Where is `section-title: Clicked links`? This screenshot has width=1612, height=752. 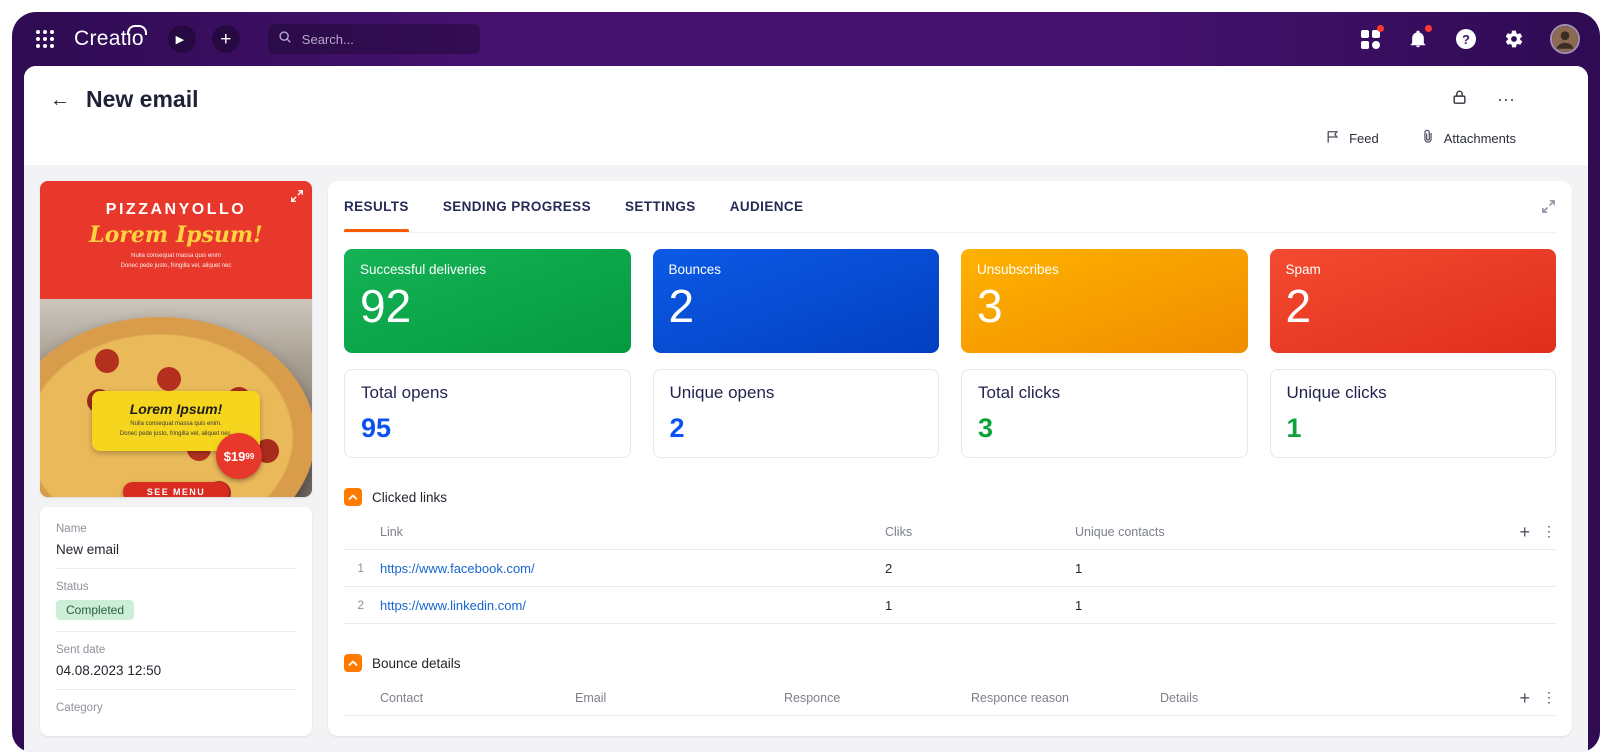 section-title: Clicked links is located at coordinates (410, 497).